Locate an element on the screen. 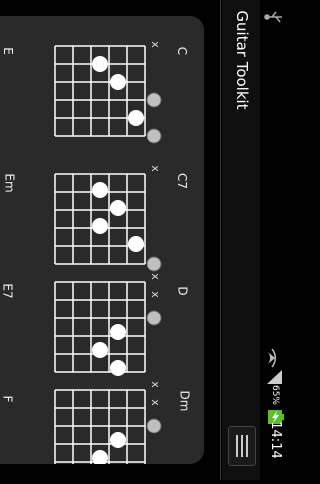  chord-label-e7: E7 is located at coordinates (7, 291).